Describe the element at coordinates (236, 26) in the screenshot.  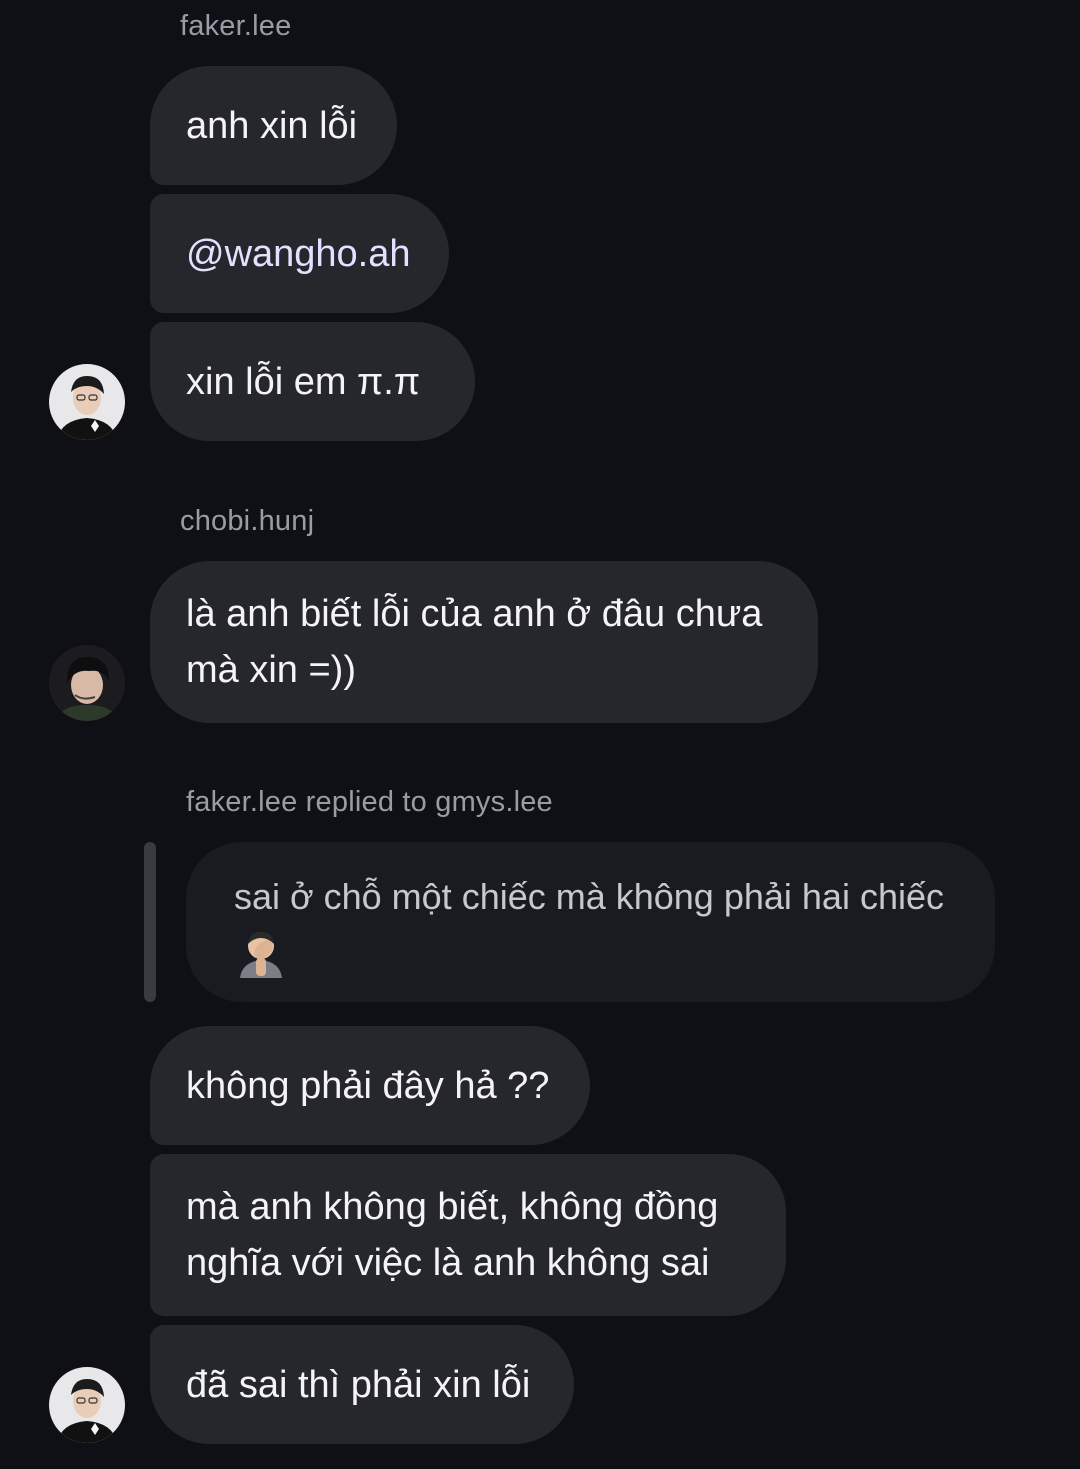
I see `sender-name: faker.lee` at that location.